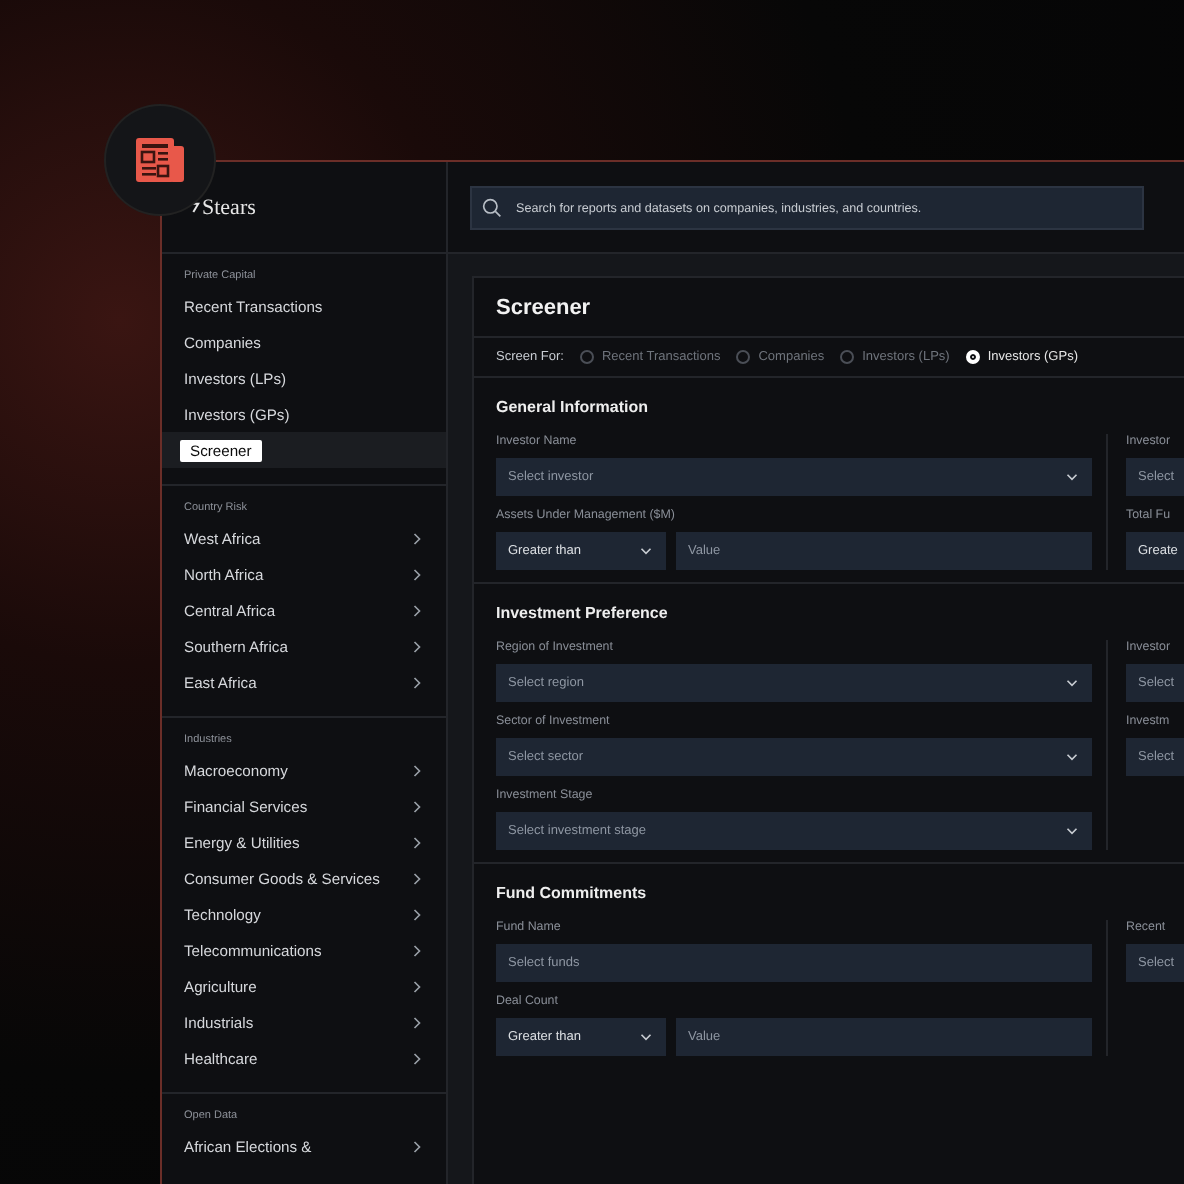  What do you see at coordinates (229, 207) in the screenshot?
I see `brand-logo: Stears` at bounding box center [229, 207].